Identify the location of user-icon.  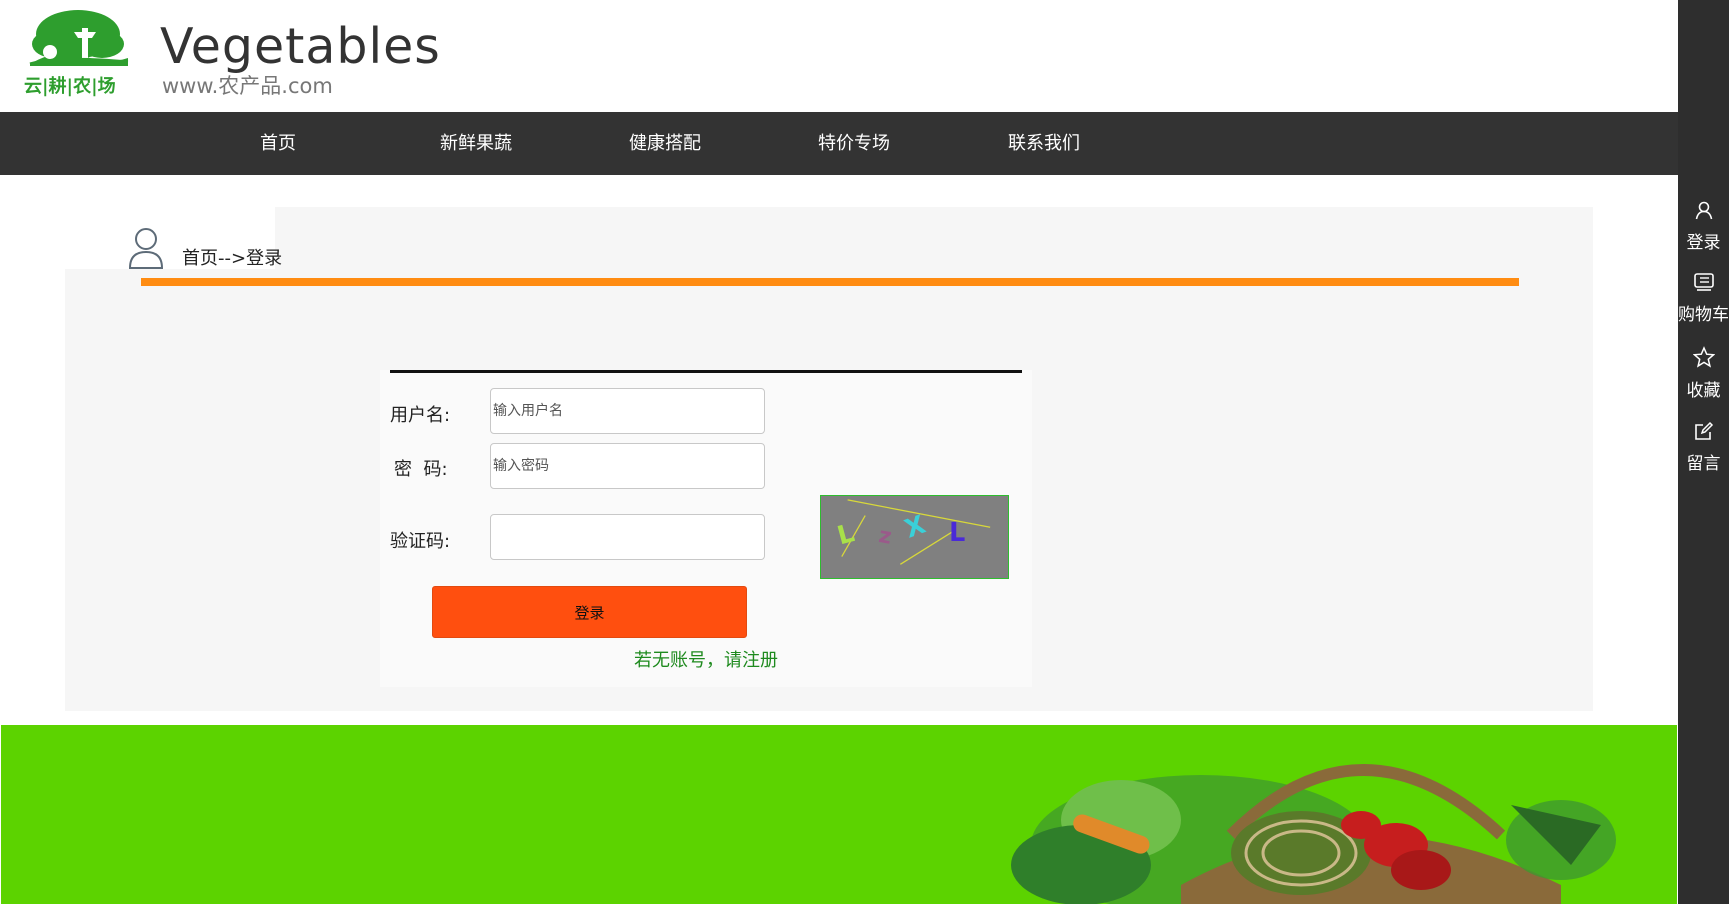
(1703, 210).